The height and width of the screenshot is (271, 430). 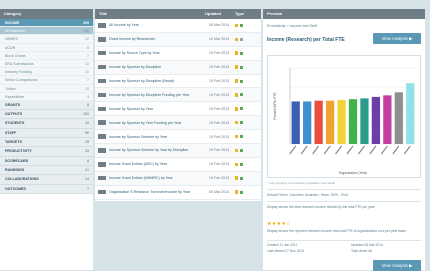 I want to click on rating-stars: ★★★★☆, so click(x=279, y=224).